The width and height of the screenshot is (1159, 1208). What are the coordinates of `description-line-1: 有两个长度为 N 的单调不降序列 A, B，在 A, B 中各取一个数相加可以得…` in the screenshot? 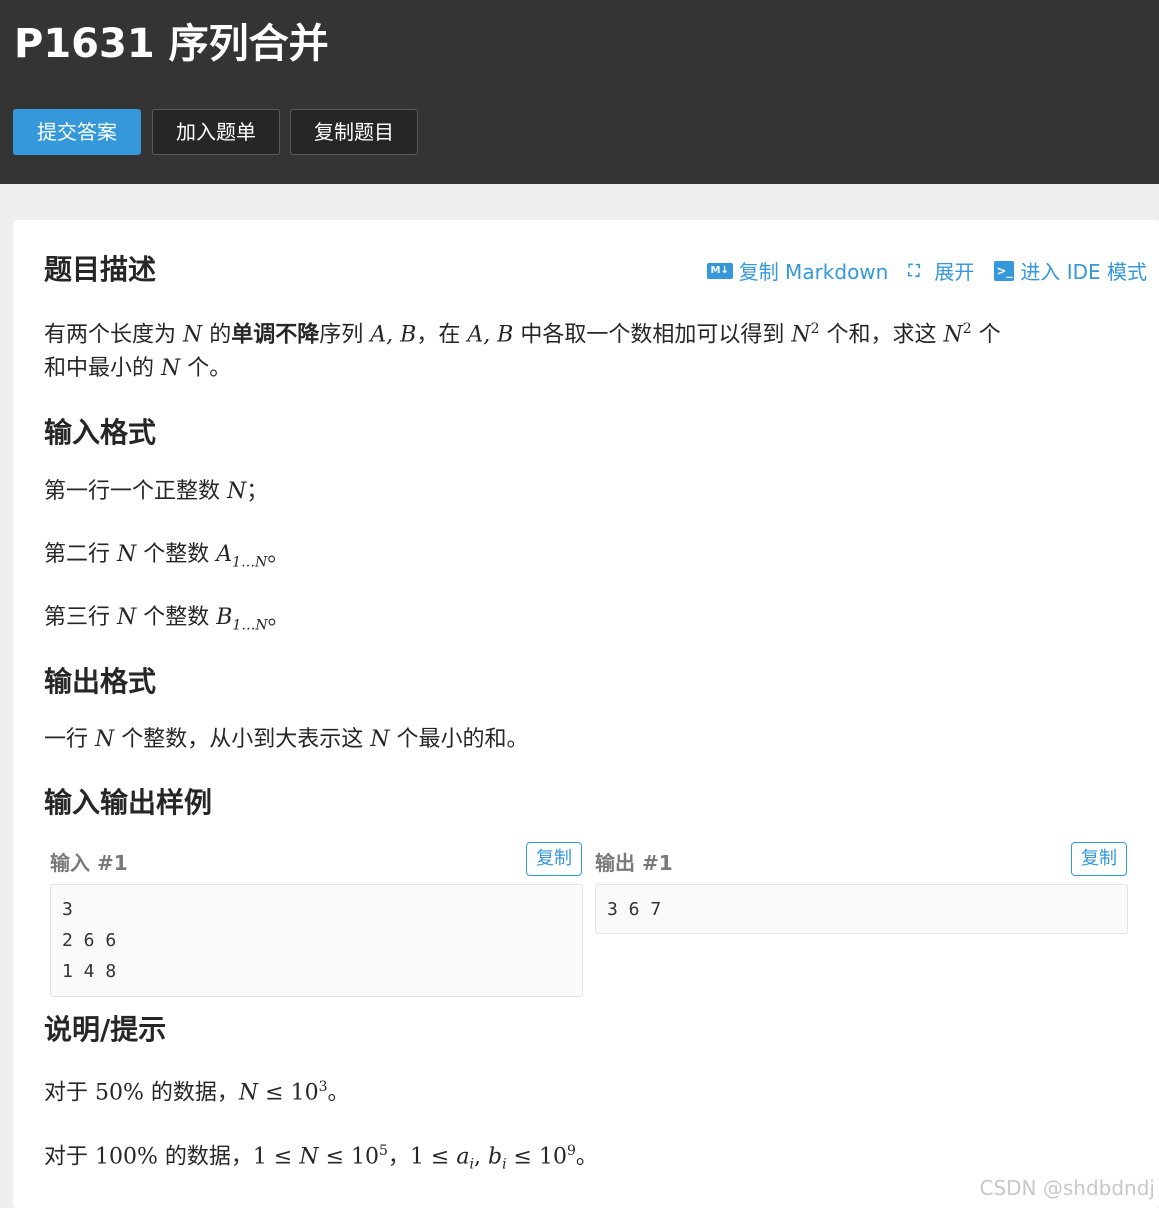 It's located at (522, 334).